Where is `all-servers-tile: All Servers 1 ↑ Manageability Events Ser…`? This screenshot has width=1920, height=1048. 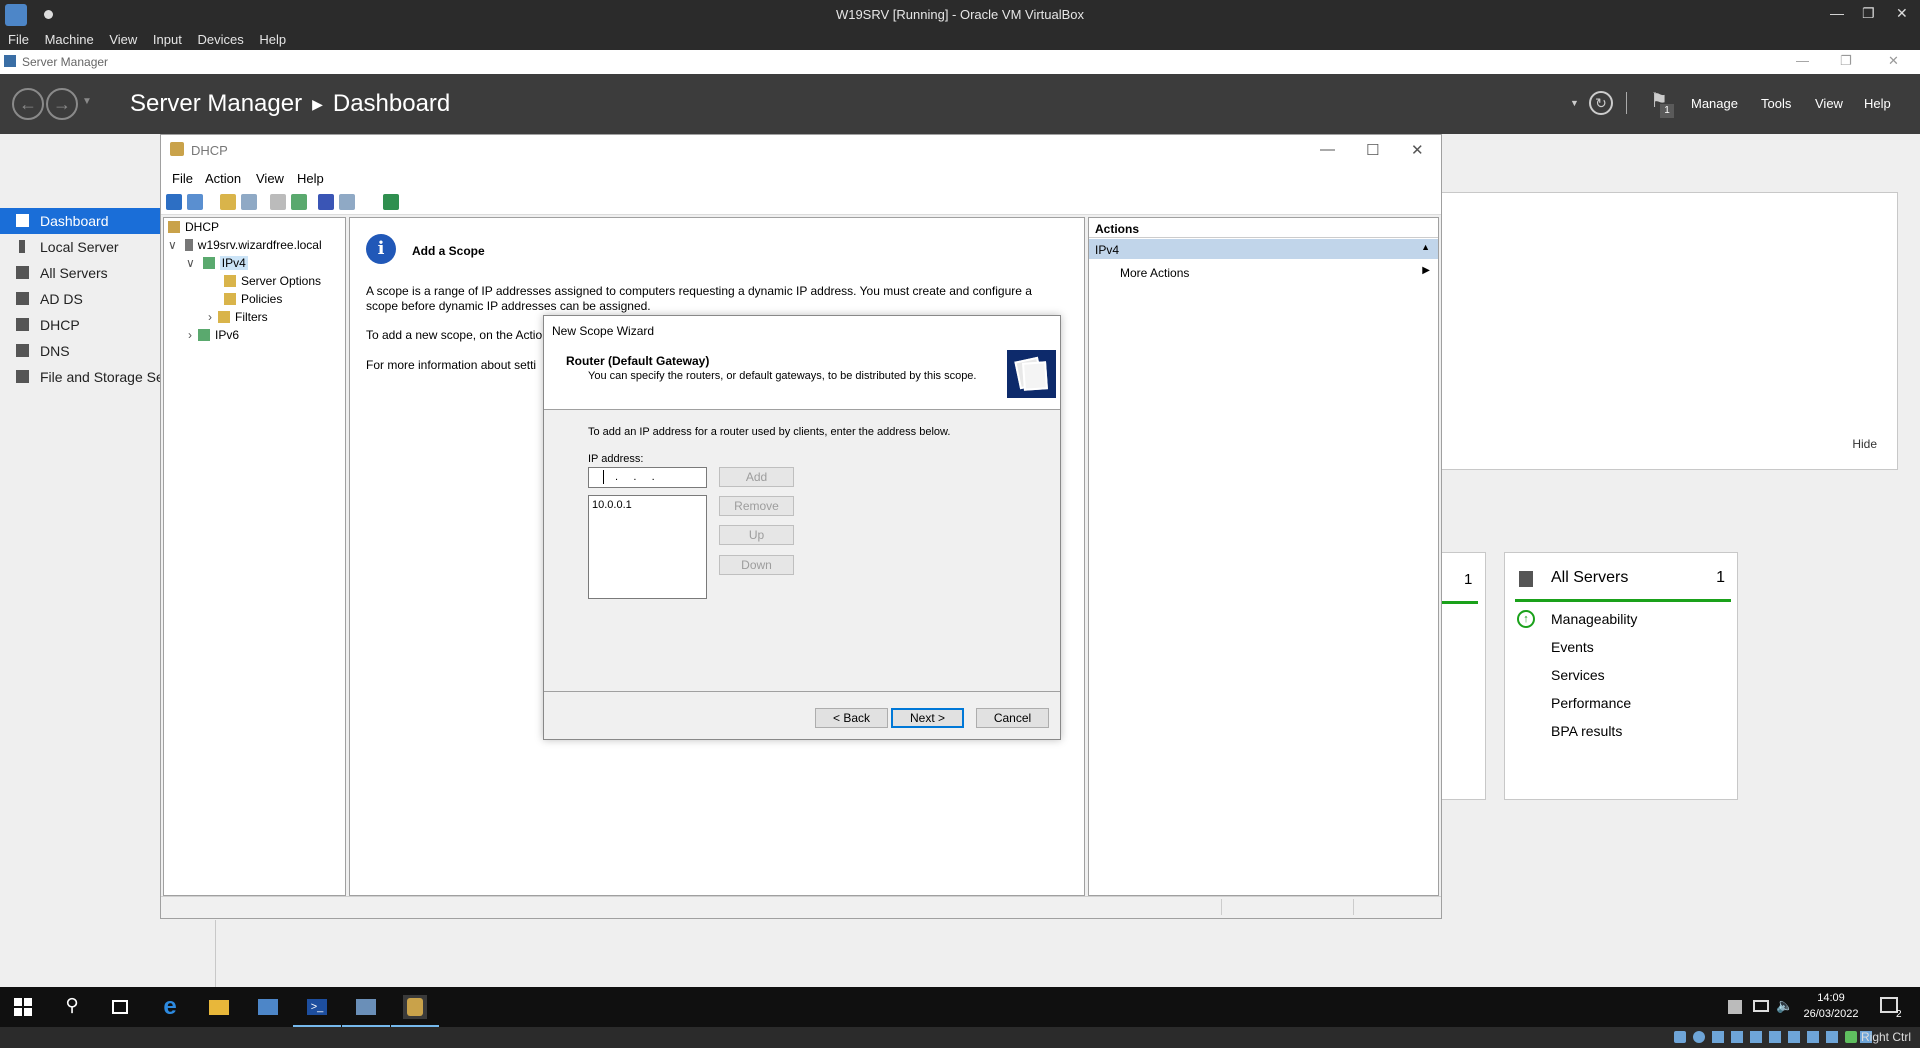
all-servers-tile: All Servers 1 ↑ Manageability Events Ser… is located at coordinates (1621, 676).